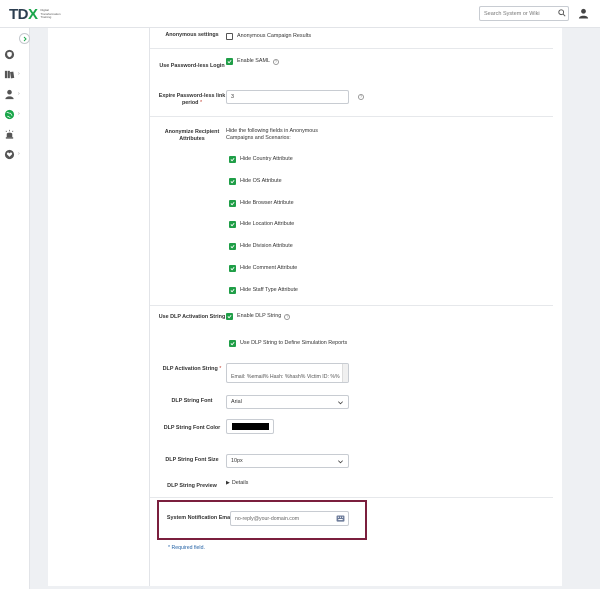  What do you see at coordinates (269, 290) in the screenshot?
I see `hide-staff-type-label: Hide Staff Type Attribute` at bounding box center [269, 290].